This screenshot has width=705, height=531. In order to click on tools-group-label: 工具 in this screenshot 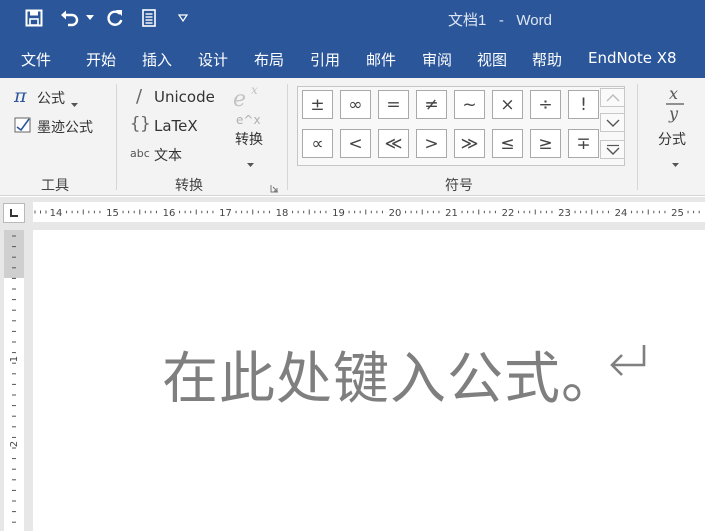, I will do `click(55, 186)`.